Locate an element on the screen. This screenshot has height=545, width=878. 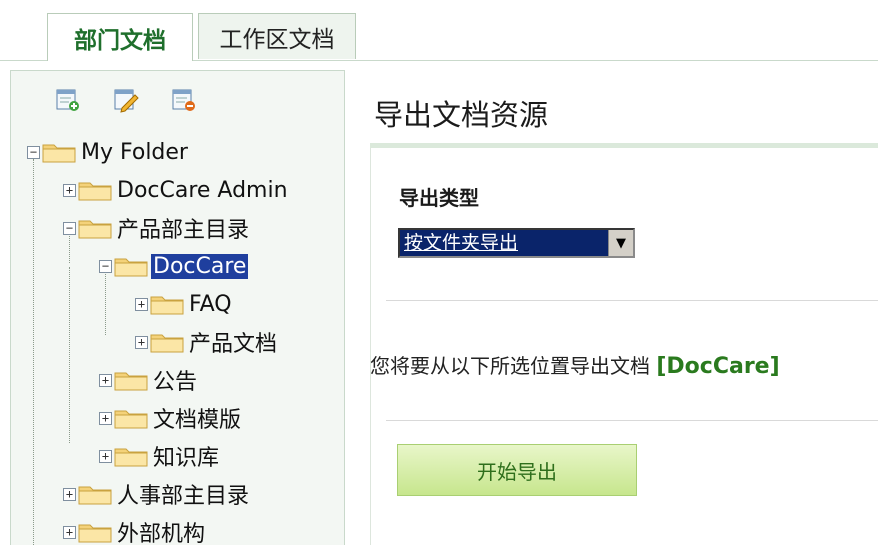
folder-toolbar is located at coordinates (177, 101).